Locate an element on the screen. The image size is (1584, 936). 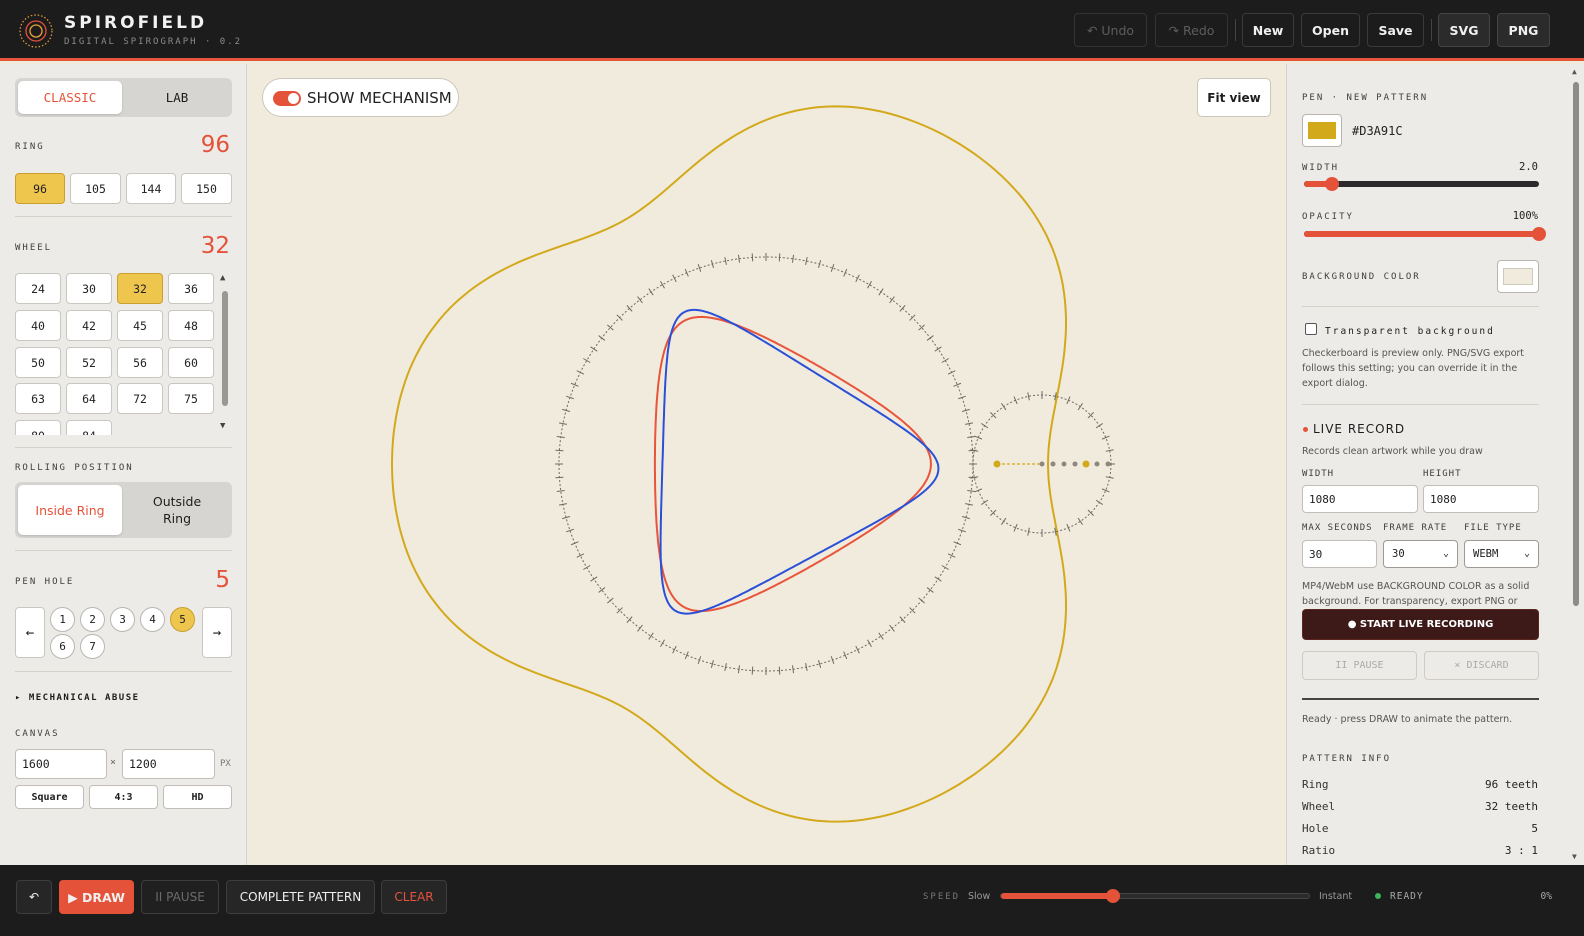
preset-hd-button: HD is located at coordinates (197, 797).